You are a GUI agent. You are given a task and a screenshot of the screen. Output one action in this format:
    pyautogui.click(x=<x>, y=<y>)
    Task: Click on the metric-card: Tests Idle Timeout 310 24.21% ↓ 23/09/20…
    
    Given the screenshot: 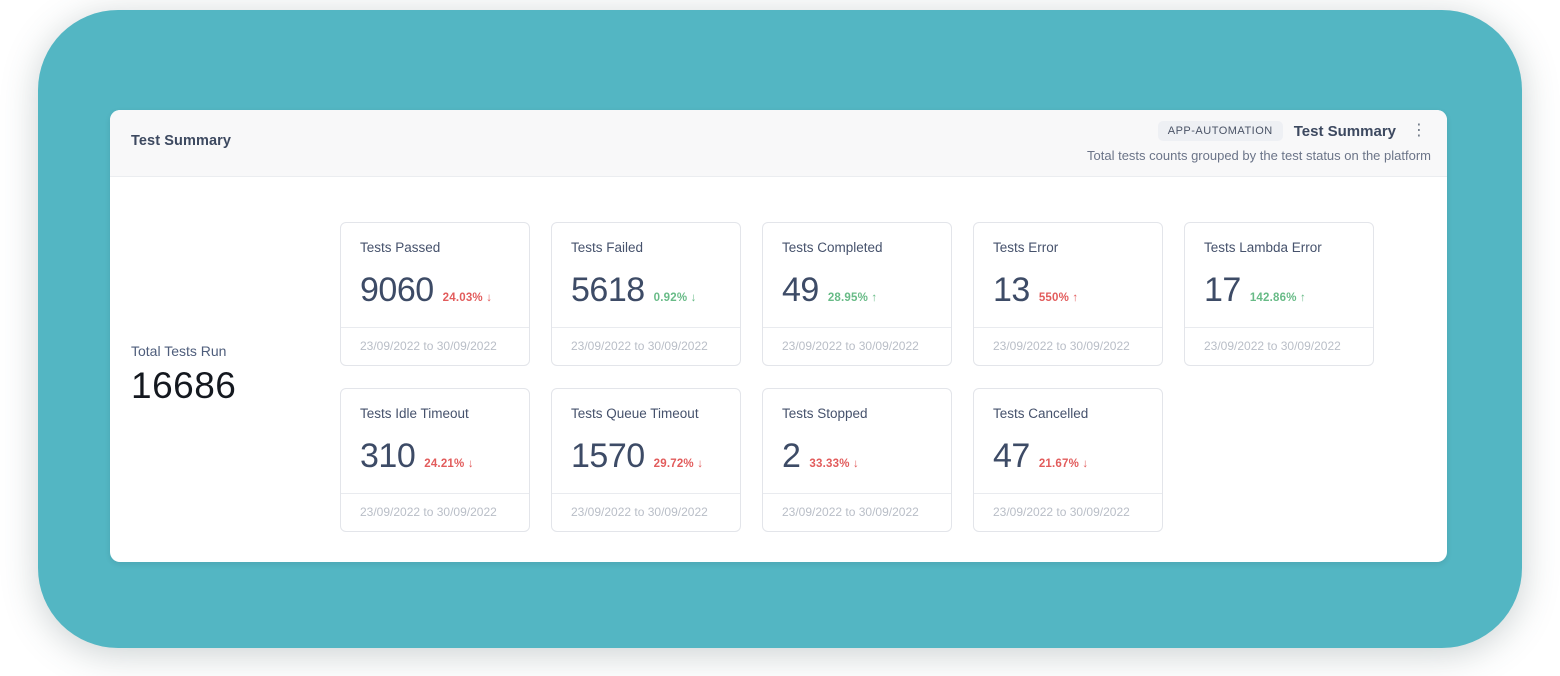 What is the action you would take?
    pyautogui.click(x=435, y=460)
    